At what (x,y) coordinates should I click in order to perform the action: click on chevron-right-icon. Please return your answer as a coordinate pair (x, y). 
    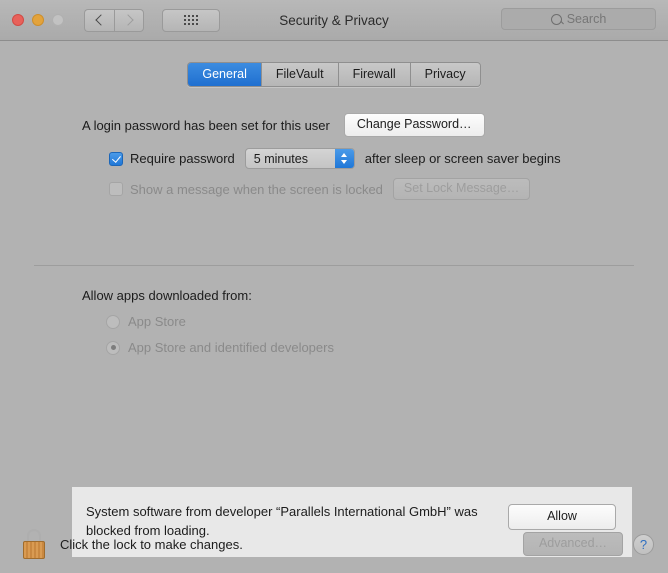
    Looking at the image, I should click on (127, 20).